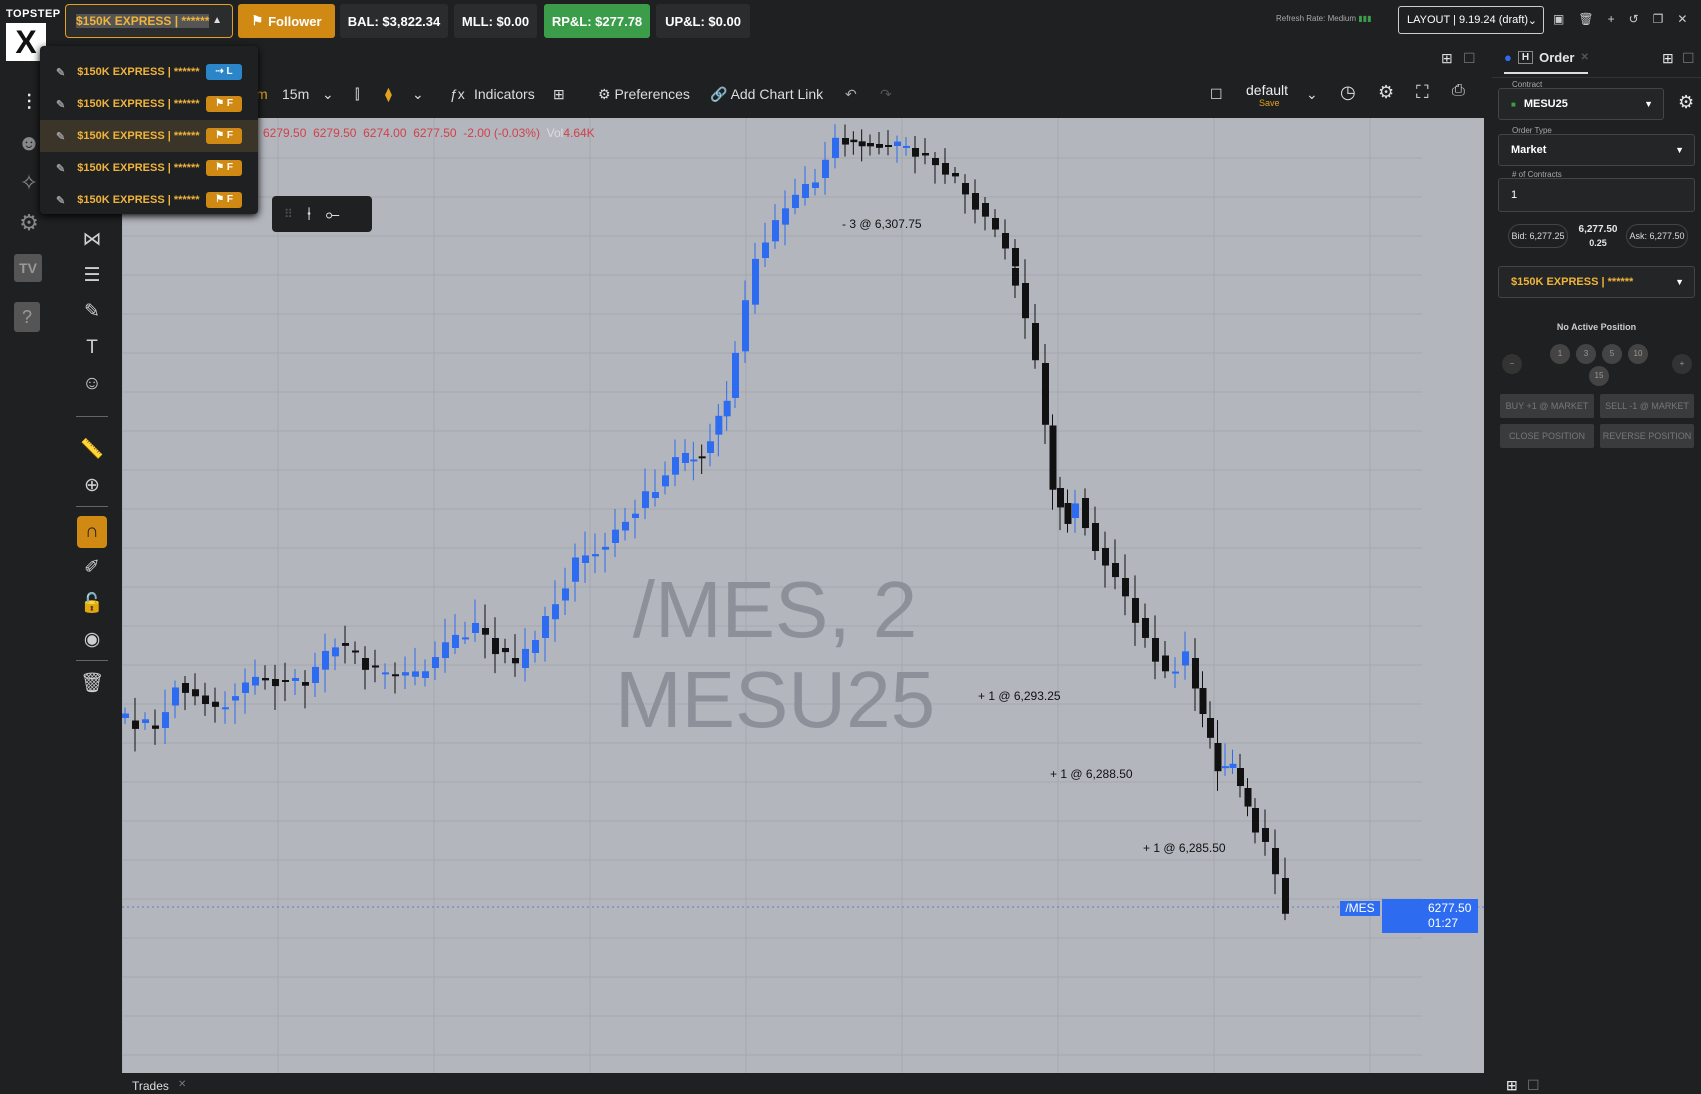 Image resolution: width=1701 pixels, height=1094 pixels. What do you see at coordinates (388, 94) in the screenshot?
I see `candles-icon: ⧫` at bounding box center [388, 94].